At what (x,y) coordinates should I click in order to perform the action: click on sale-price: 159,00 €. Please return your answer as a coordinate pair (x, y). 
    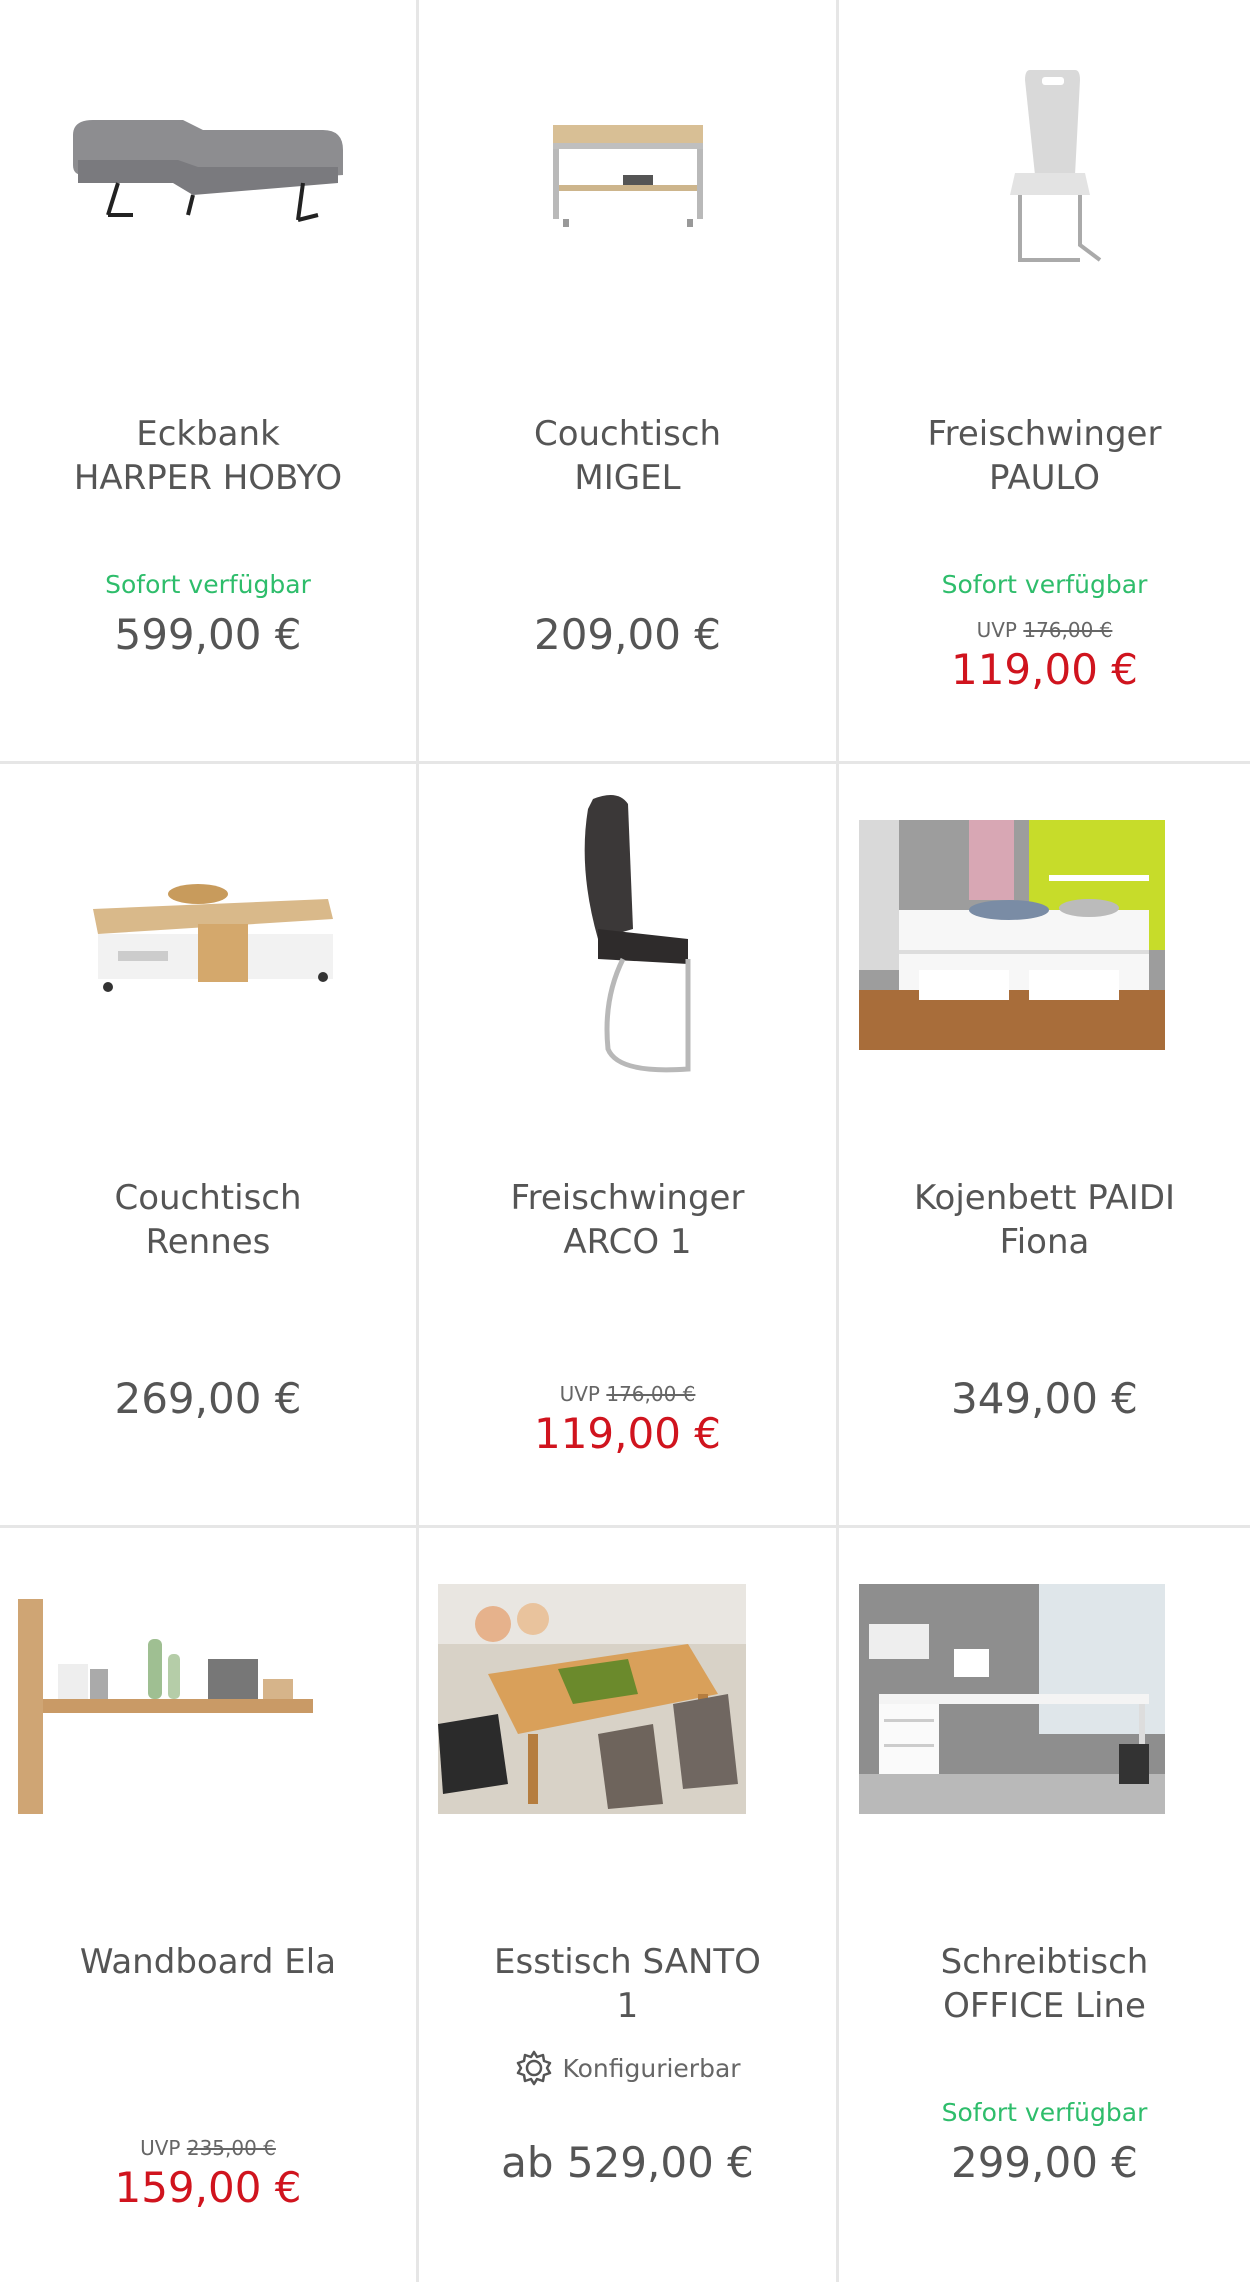
    Looking at the image, I should click on (208, 2187).